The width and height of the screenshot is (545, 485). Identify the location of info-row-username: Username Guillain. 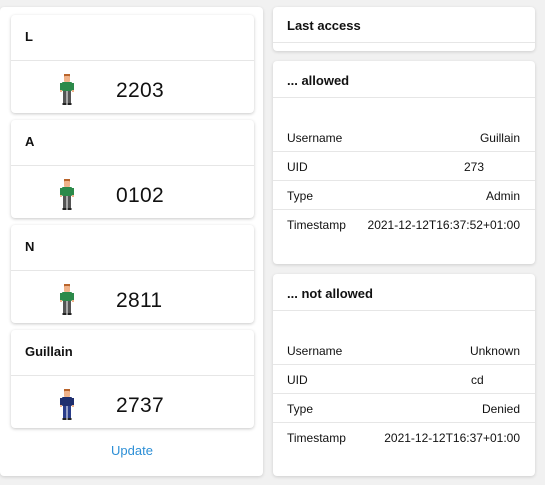
(404, 137).